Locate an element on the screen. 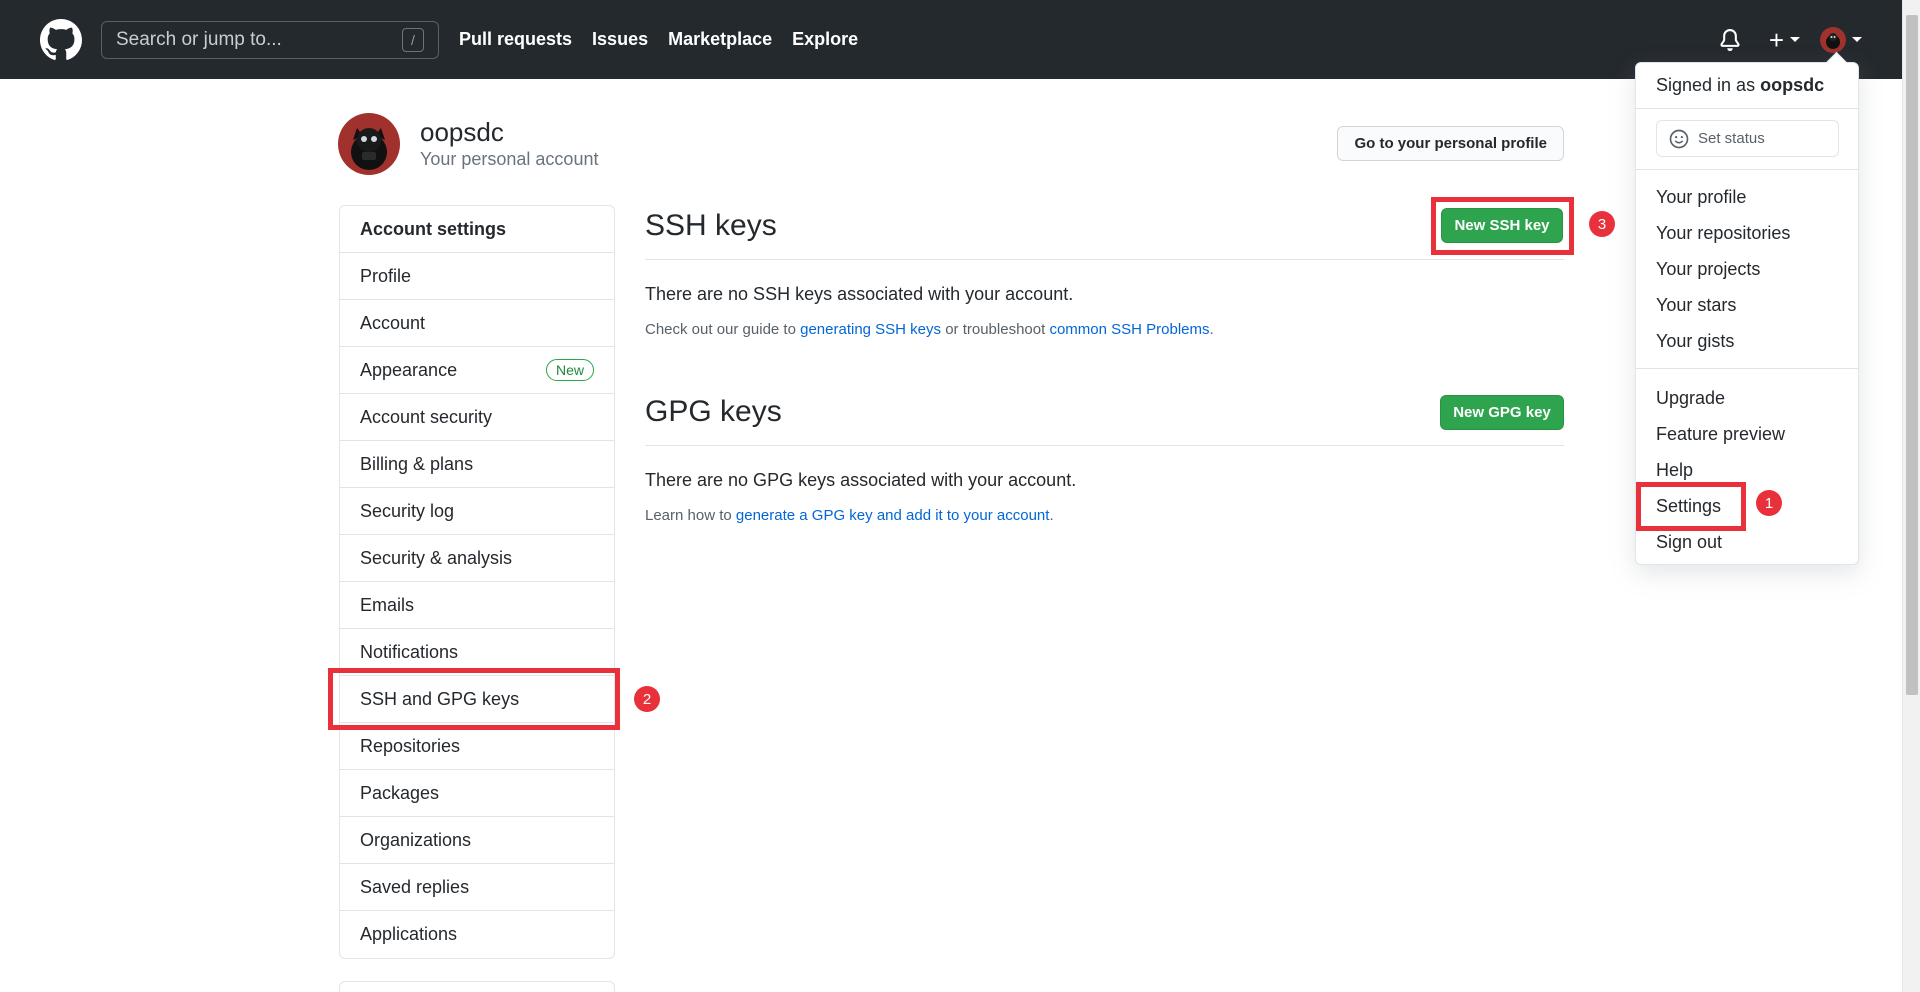  sidebar-item-saved-replies: Saved replies is located at coordinates (477, 887).